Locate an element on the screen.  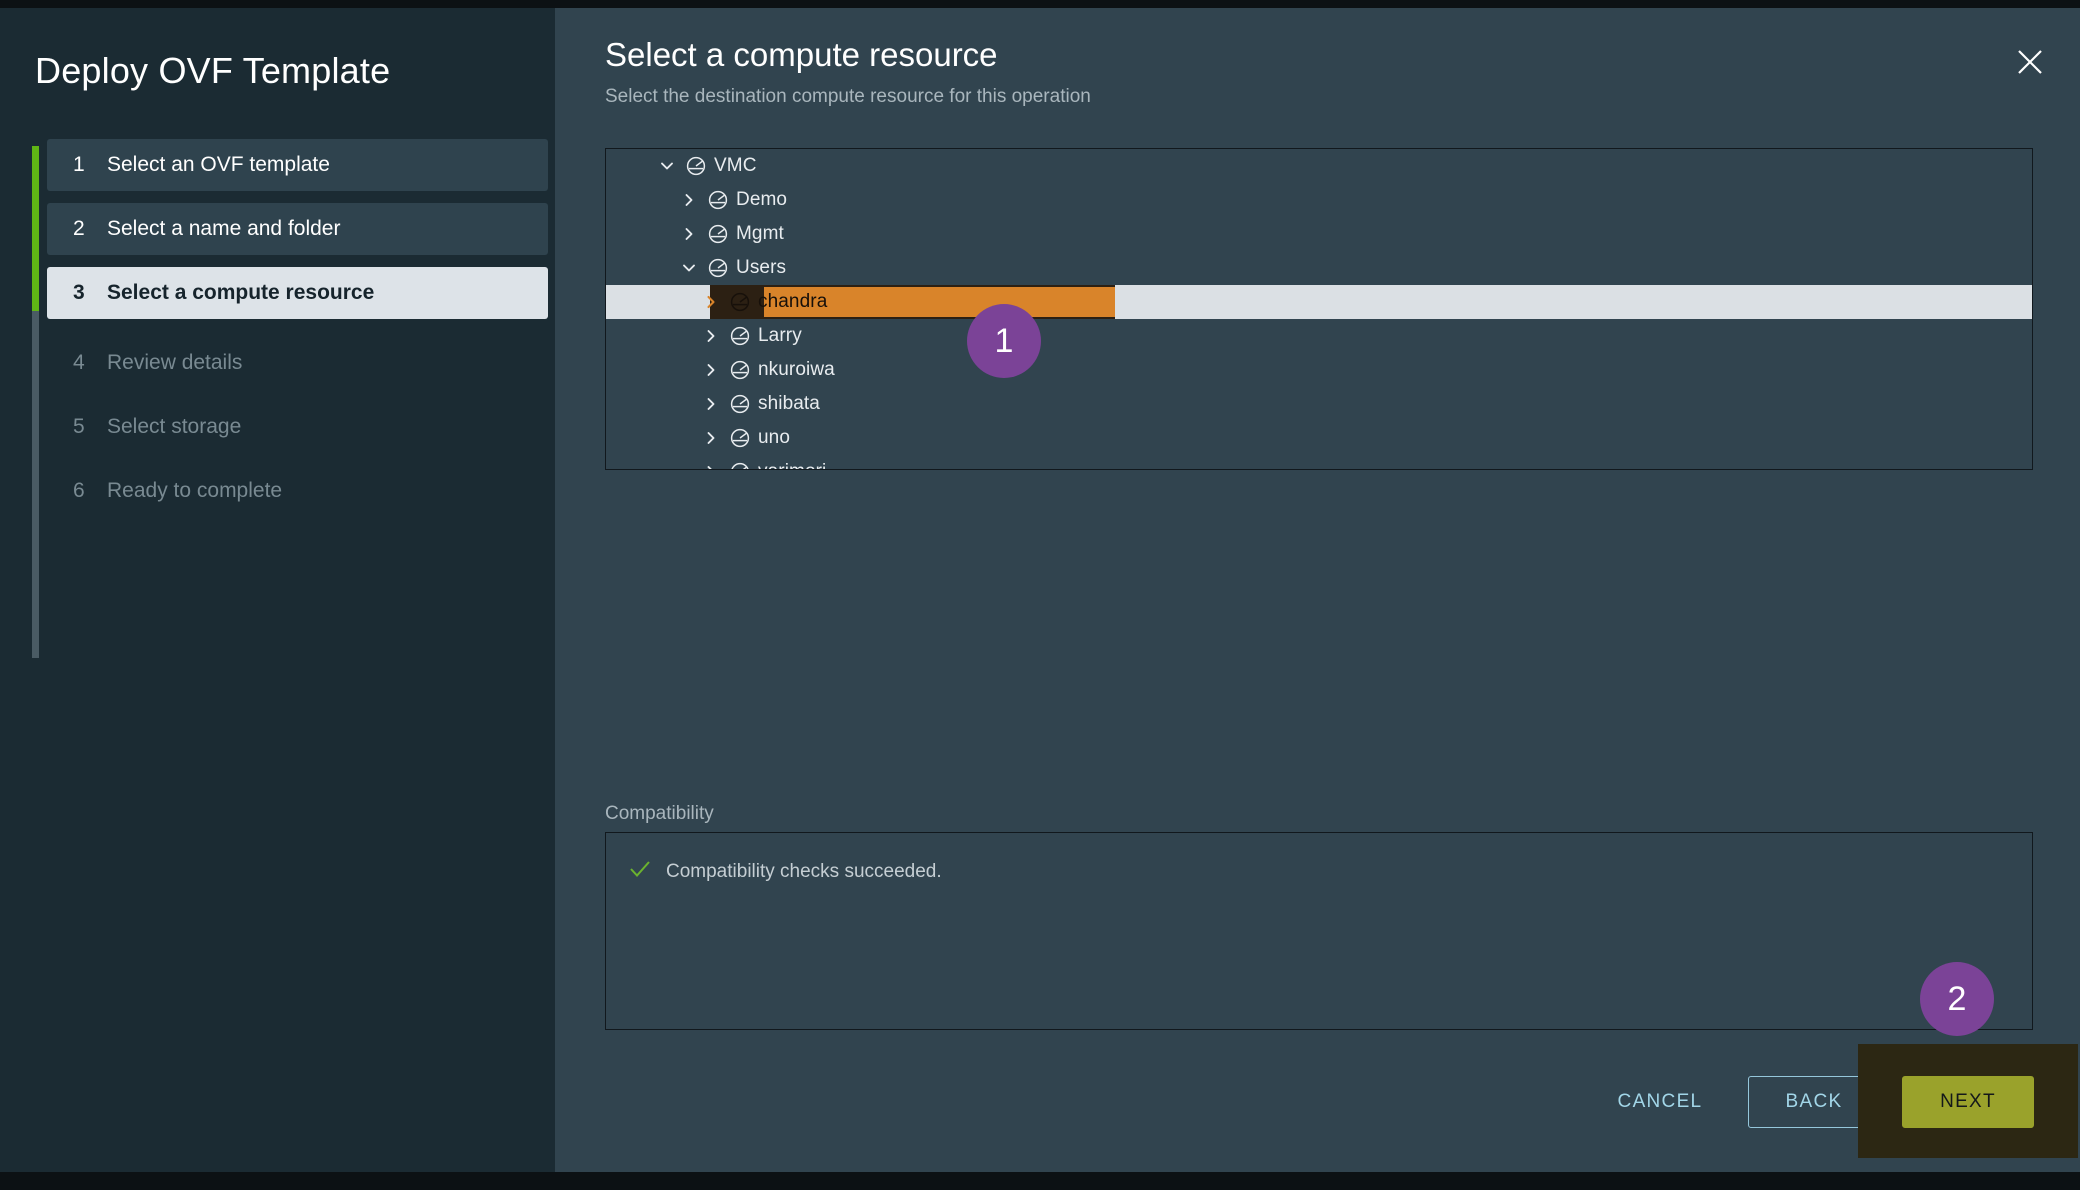
tree-row: uno is located at coordinates (1319, 438).